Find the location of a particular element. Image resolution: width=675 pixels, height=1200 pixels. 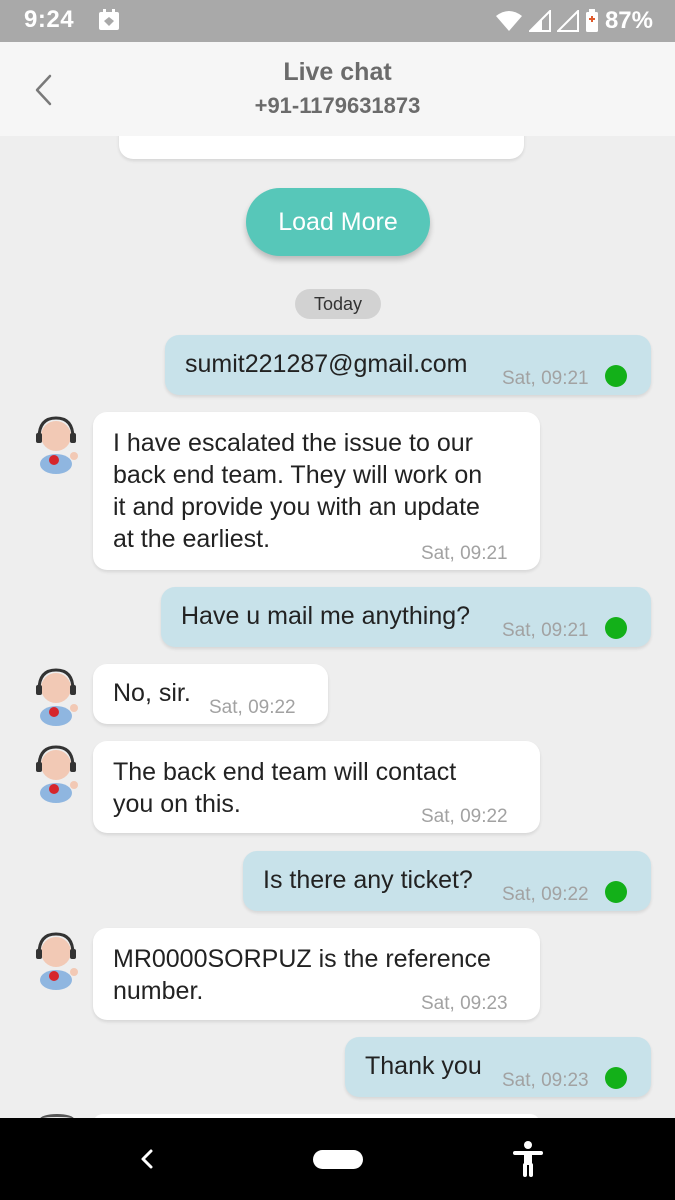

nav-back-icon is located at coordinates (147, 1159).